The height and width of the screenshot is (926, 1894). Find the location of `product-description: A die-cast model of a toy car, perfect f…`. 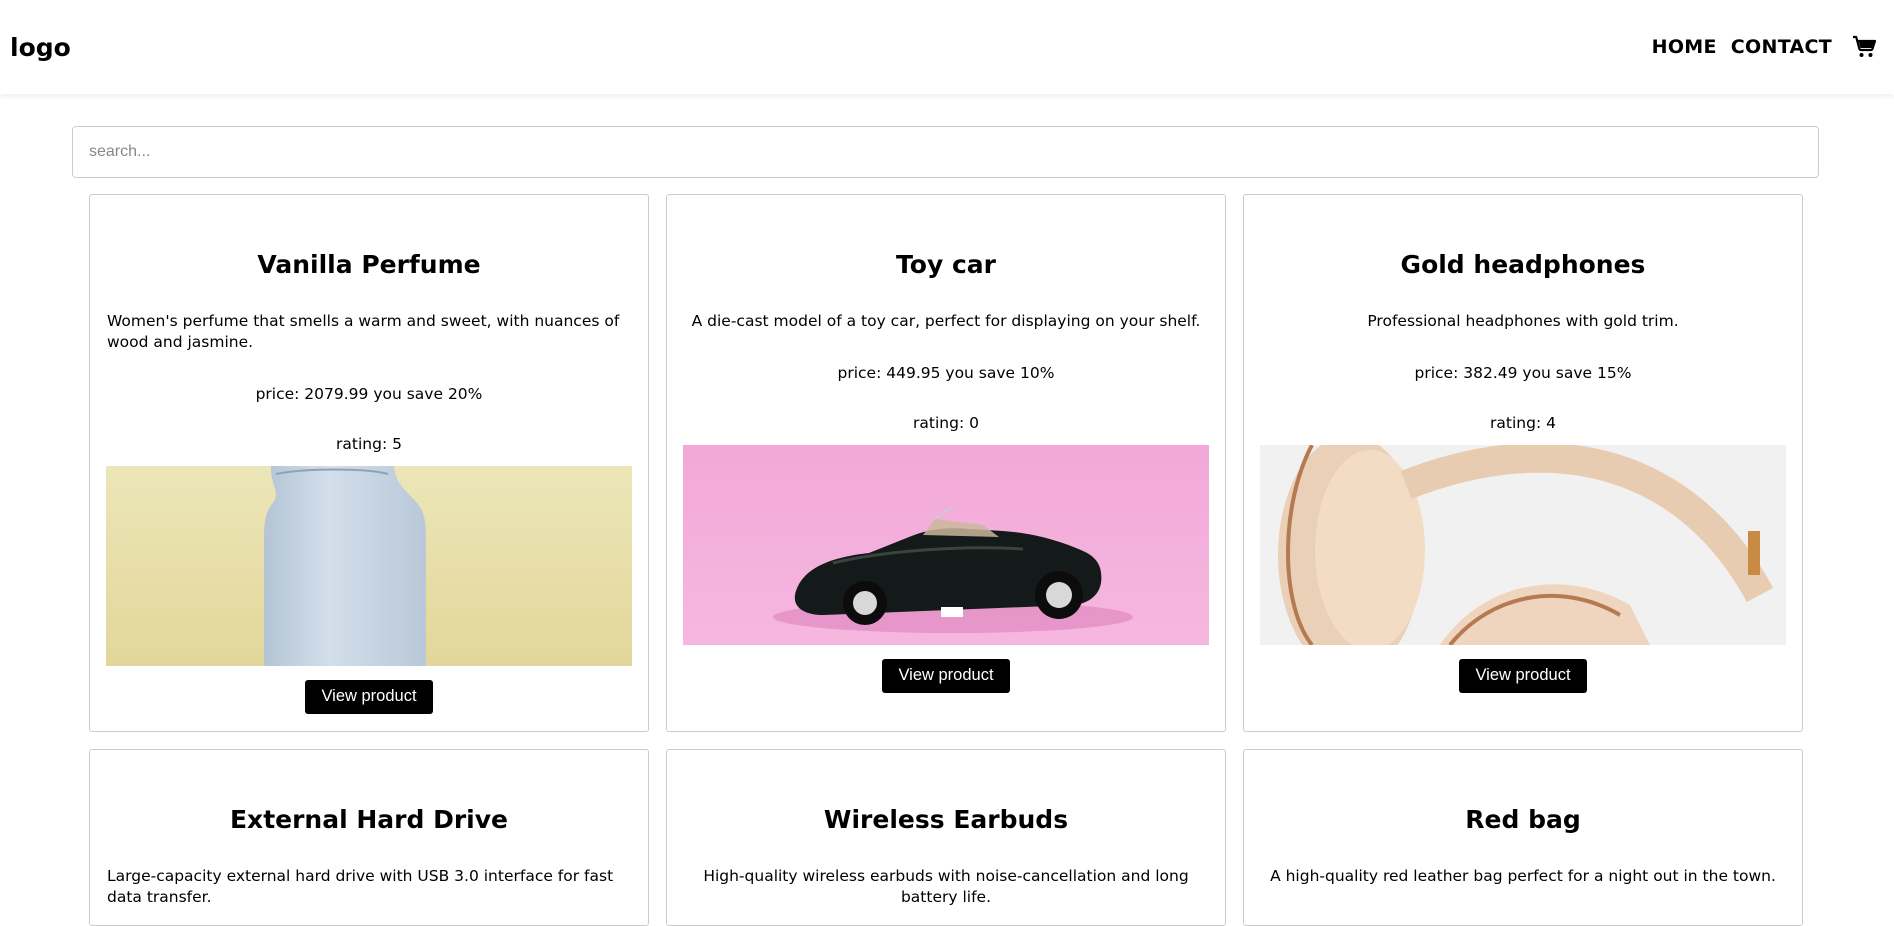

product-description: A die-cast model of a toy car, perfect f… is located at coordinates (946, 321).